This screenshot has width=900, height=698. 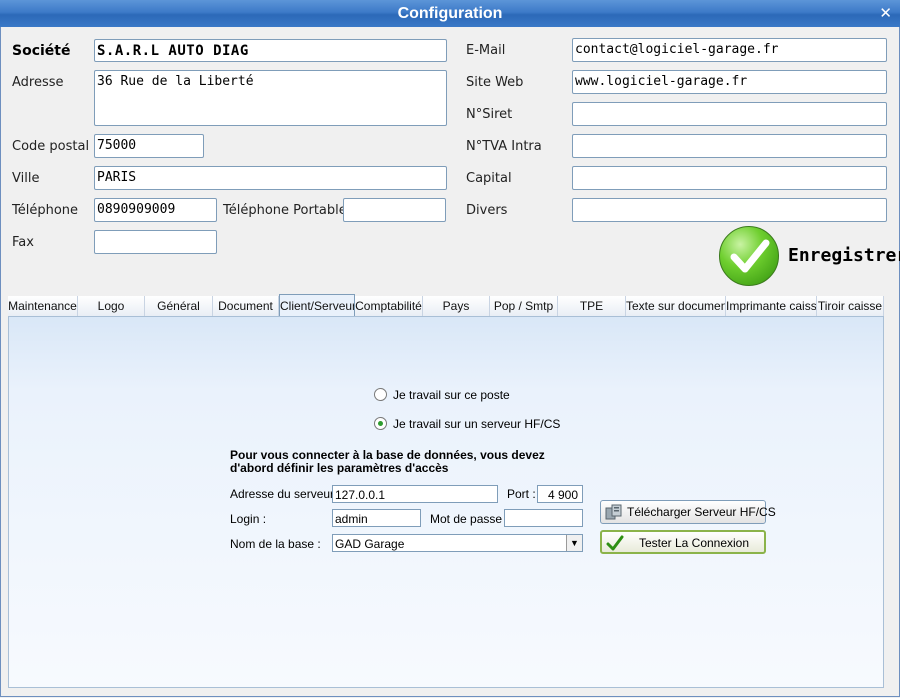 I want to click on server-label: Adresse du serveur :, so click(x=285, y=494).